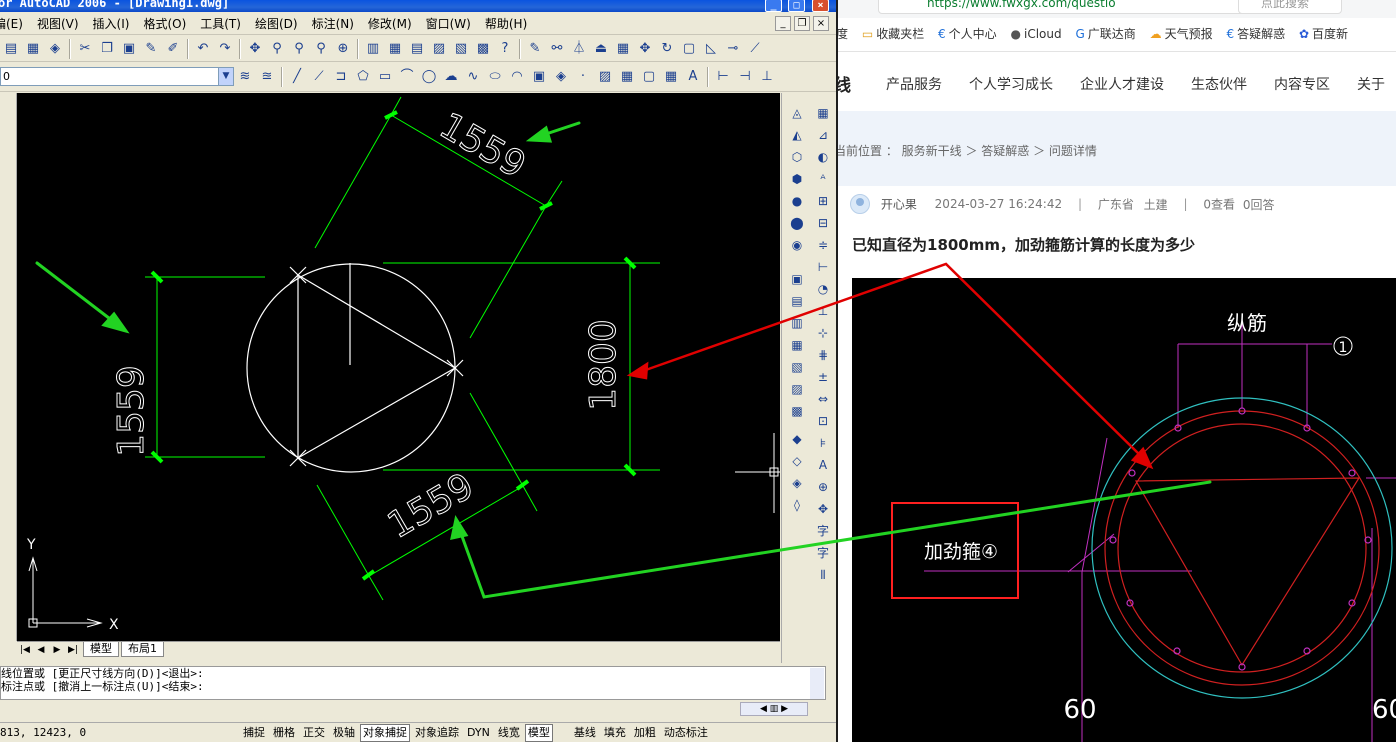  Describe the element at coordinates (645, 733) in the screenshot. I see `status-toggle: 加粗` at that location.